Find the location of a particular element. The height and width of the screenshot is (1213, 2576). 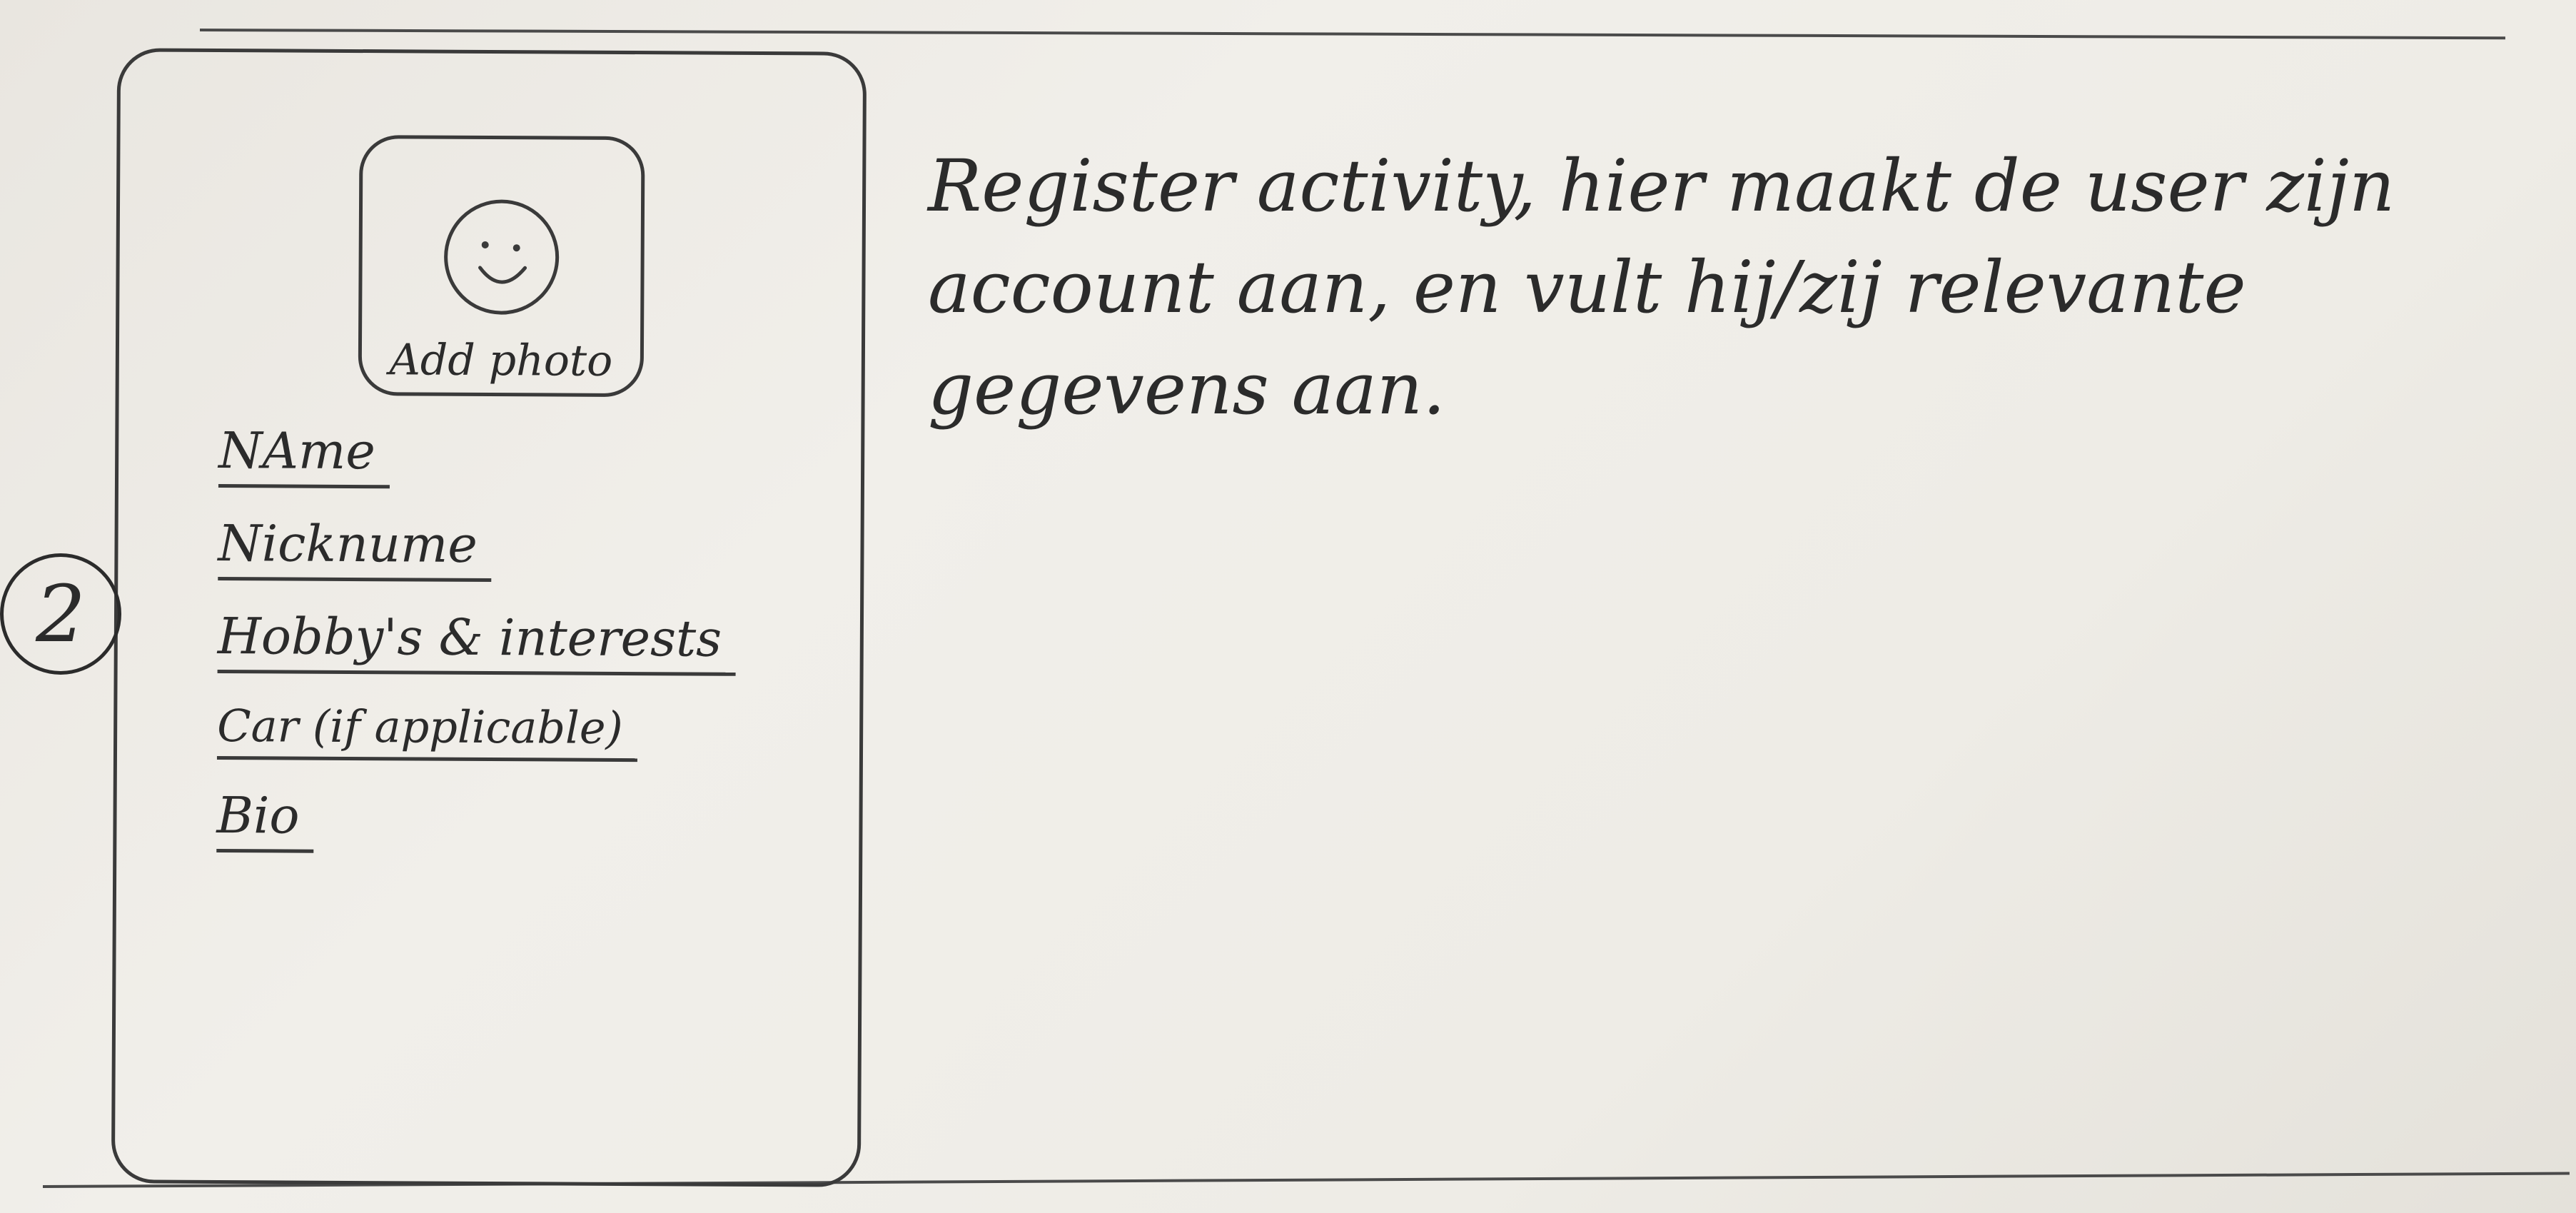

add-photo-label: Add photo is located at coordinates (501, 360).